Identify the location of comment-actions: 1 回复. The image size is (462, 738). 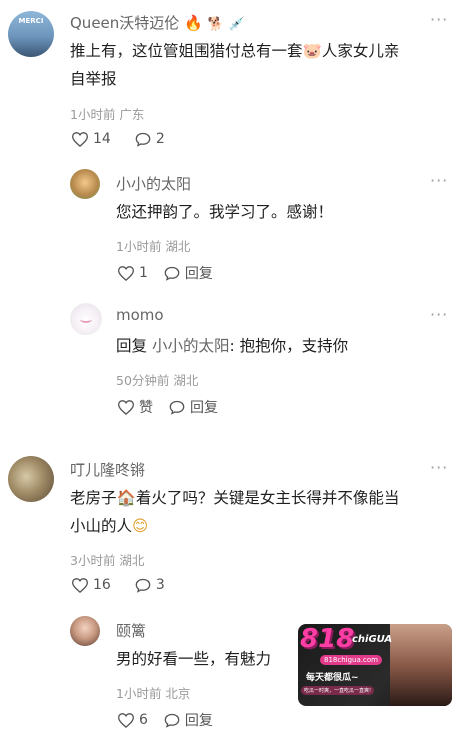
(177, 273).